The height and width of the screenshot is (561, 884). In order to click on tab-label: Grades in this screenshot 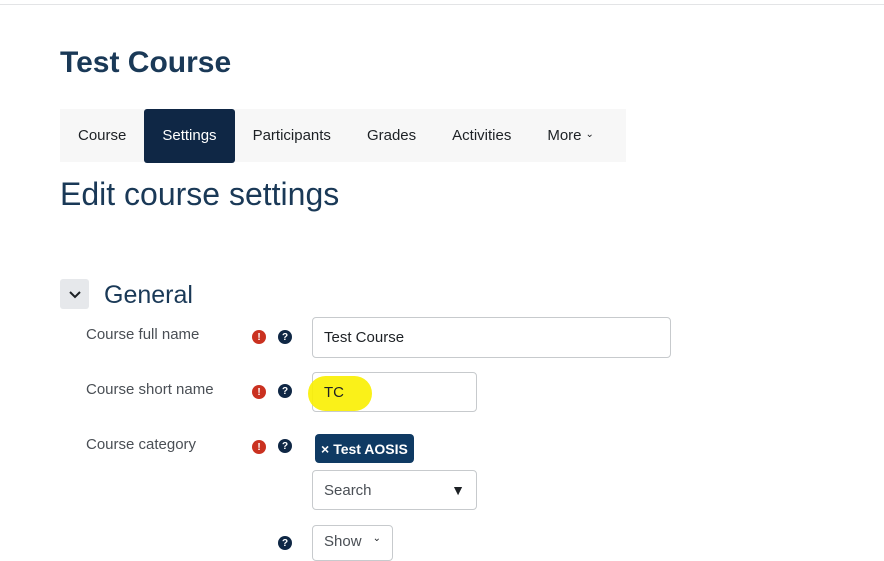, I will do `click(391, 135)`.